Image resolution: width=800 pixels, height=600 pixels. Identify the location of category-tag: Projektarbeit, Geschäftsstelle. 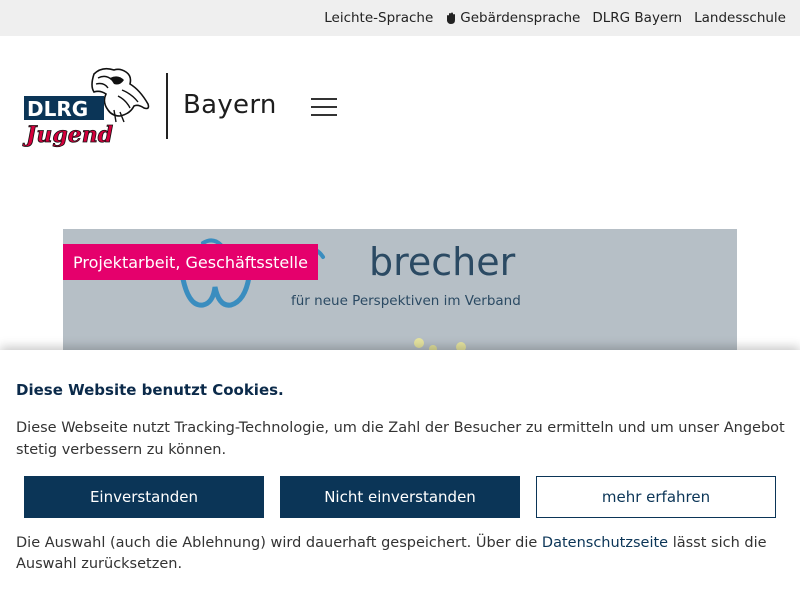
(190, 262).